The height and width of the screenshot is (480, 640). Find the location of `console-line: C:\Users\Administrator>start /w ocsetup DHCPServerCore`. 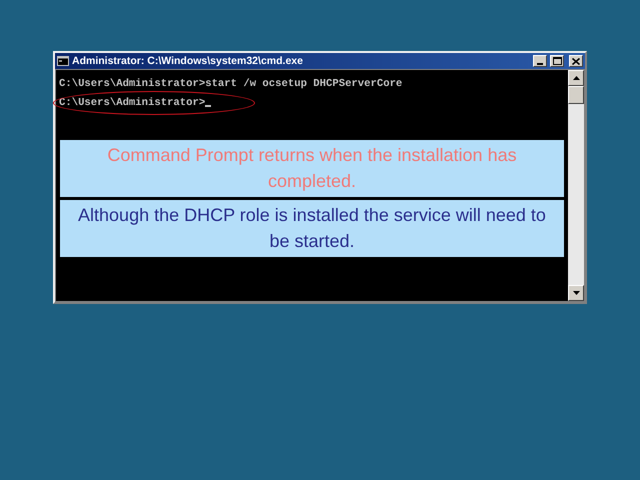

console-line: C:\Users\Administrator>start /w ocsetup DHCPServerCore is located at coordinates (230, 84).